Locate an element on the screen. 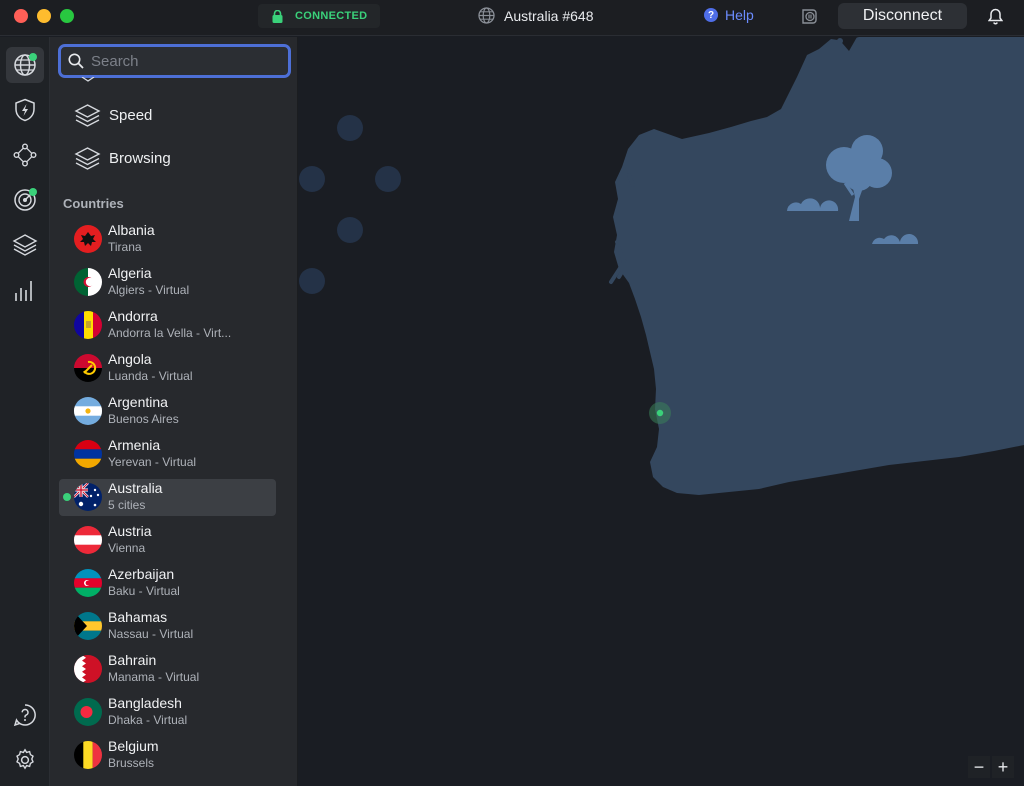 The height and width of the screenshot is (786, 1024). bahamas-flag-icon is located at coordinates (88, 626).